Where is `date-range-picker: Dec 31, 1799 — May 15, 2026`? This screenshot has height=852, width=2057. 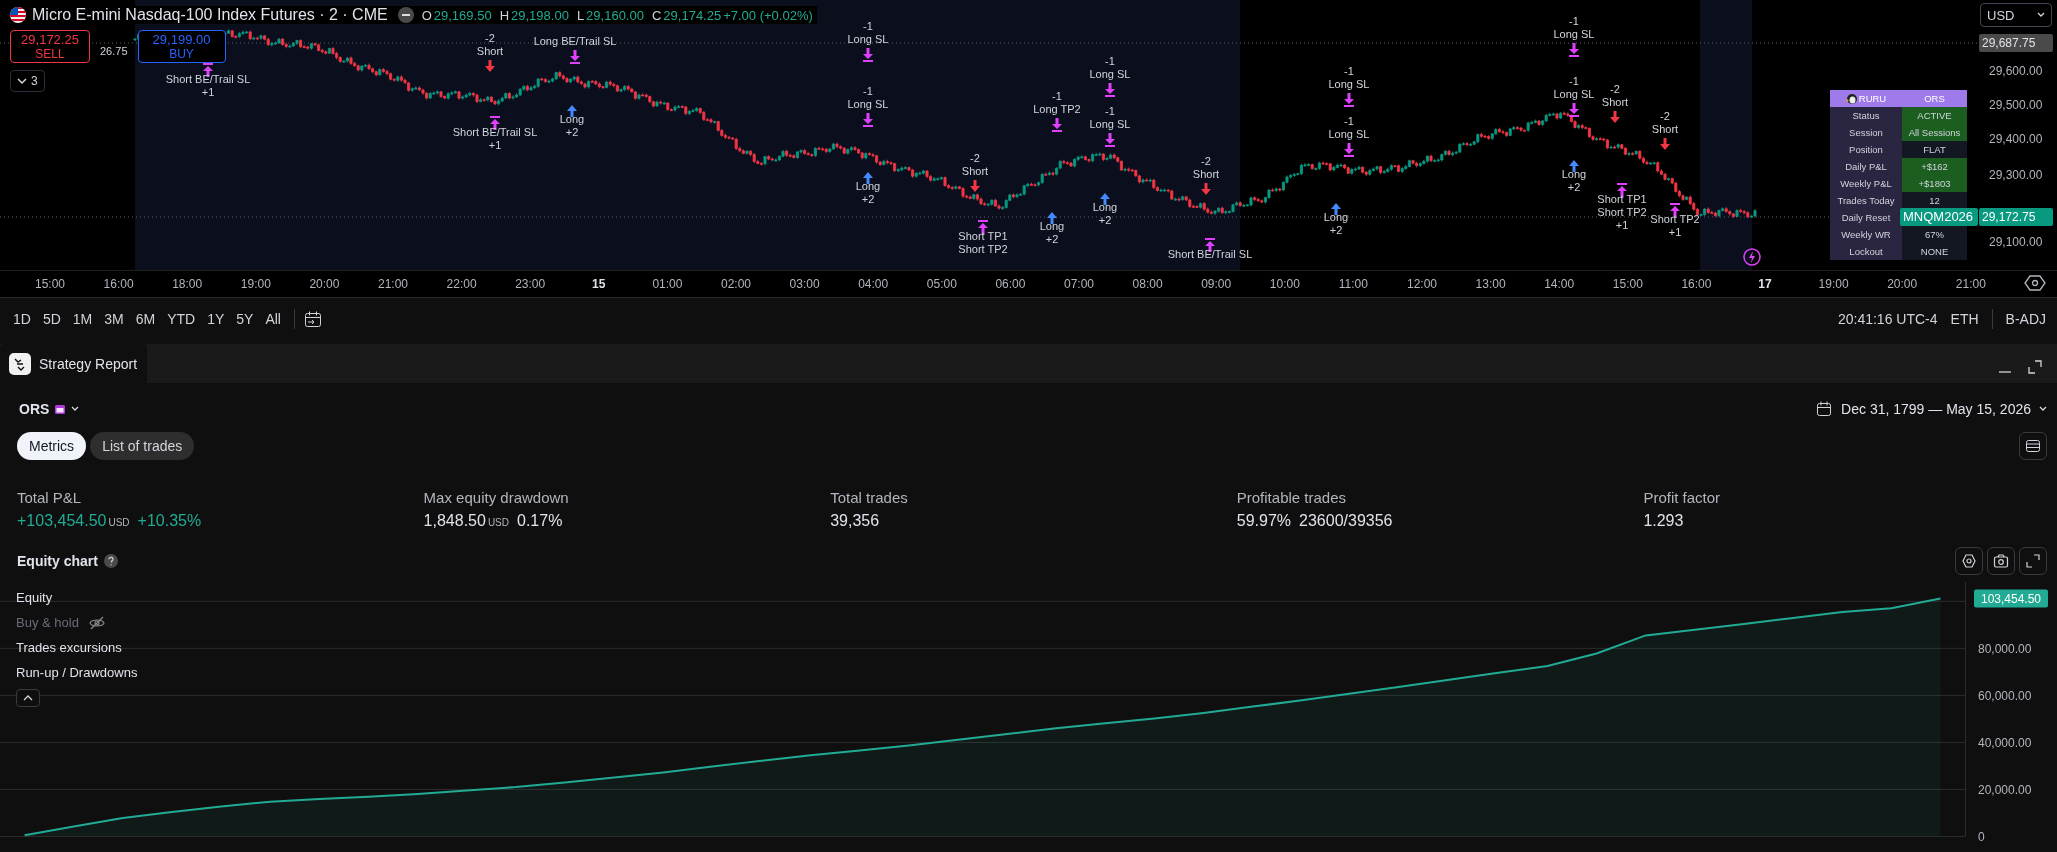
date-range-picker: Dec 31, 1799 — May 15, 2026 is located at coordinates (1931, 409).